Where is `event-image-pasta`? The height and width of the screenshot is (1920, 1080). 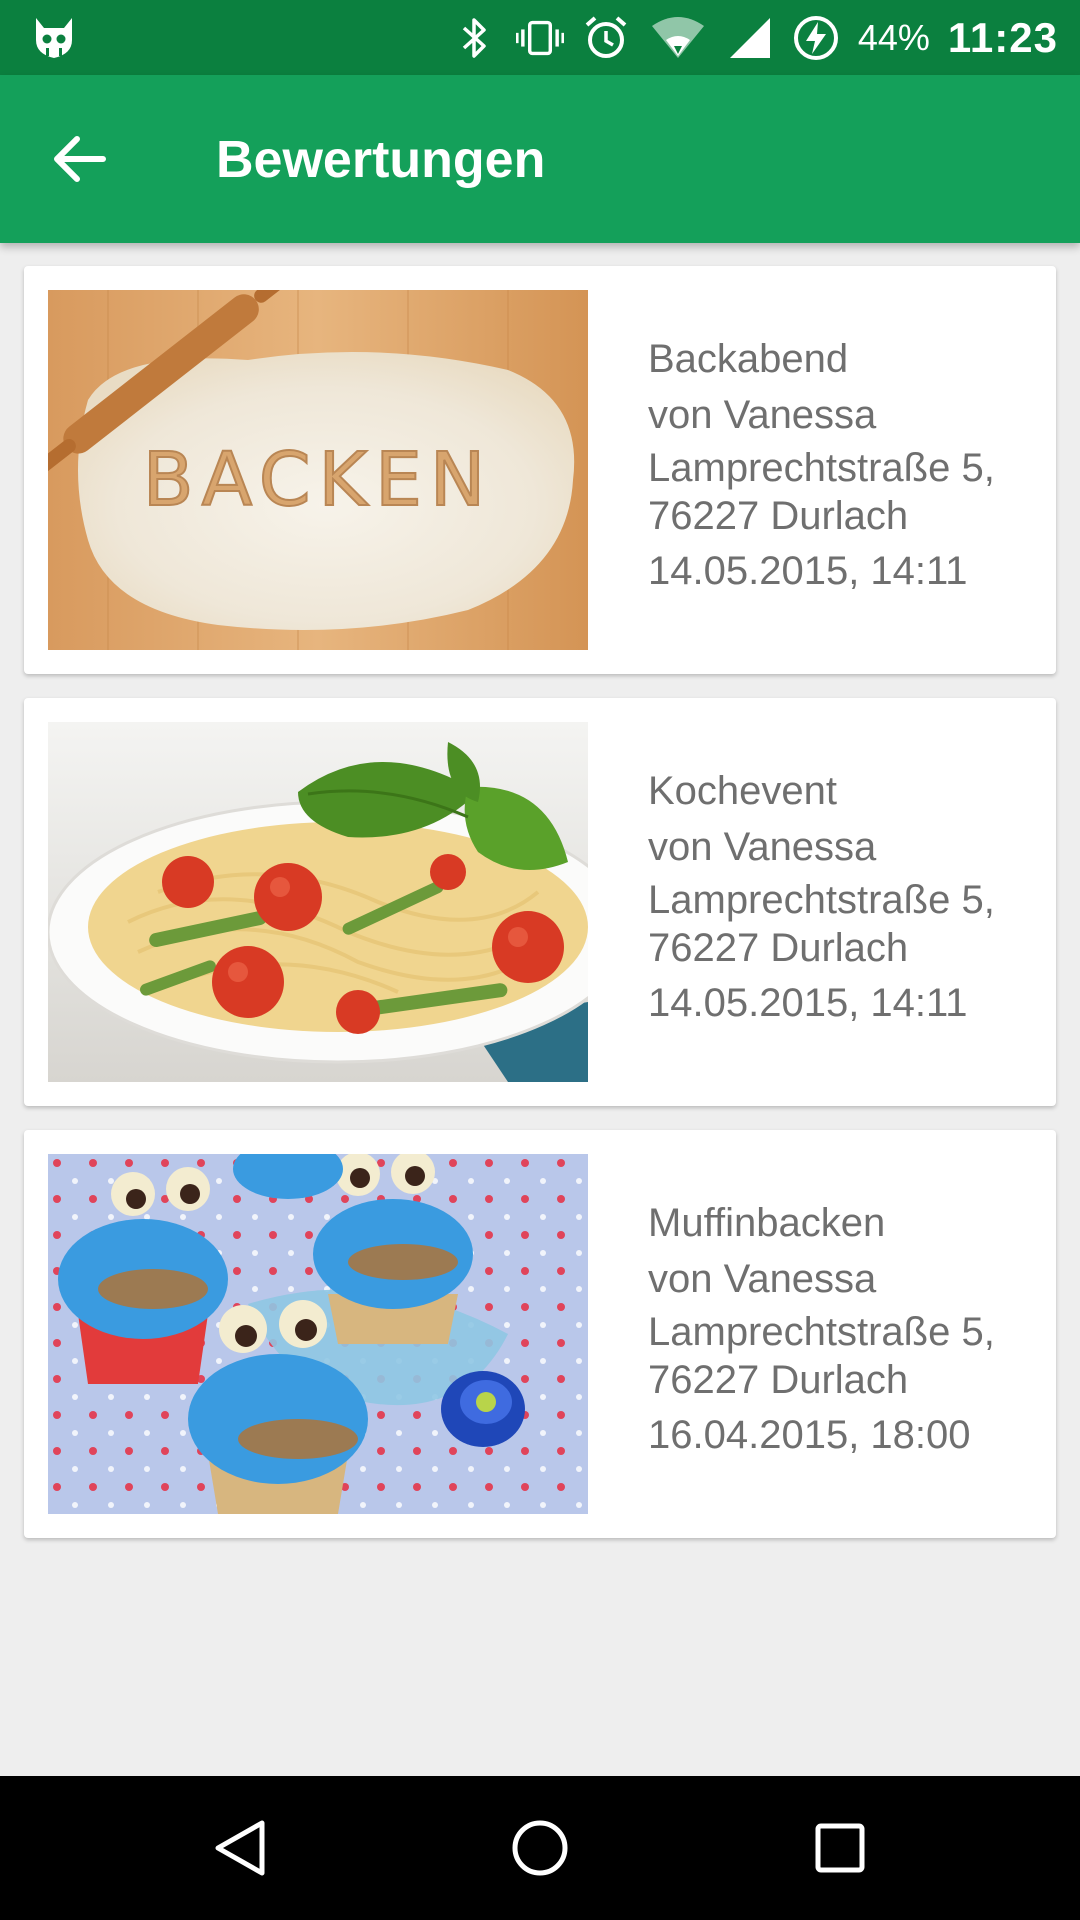
event-image-pasta is located at coordinates (318, 902).